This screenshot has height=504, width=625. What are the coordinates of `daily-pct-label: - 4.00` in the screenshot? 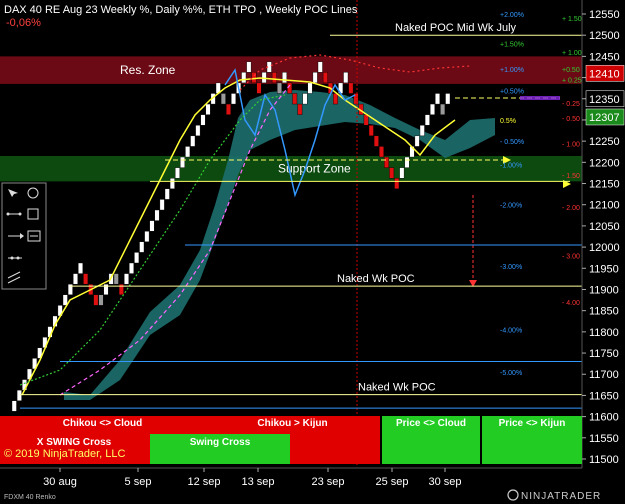 It's located at (571, 303).